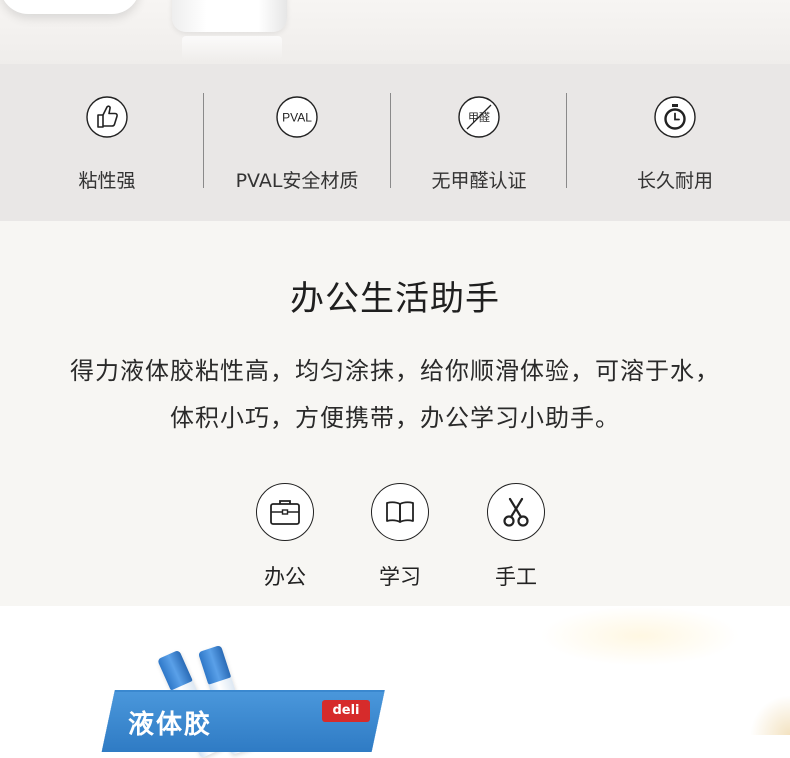 This screenshot has height=758, width=790. What do you see at coordinates (516, 512) in the screenshot?
I see `scissors-icon` at bounding box center [516, 512].